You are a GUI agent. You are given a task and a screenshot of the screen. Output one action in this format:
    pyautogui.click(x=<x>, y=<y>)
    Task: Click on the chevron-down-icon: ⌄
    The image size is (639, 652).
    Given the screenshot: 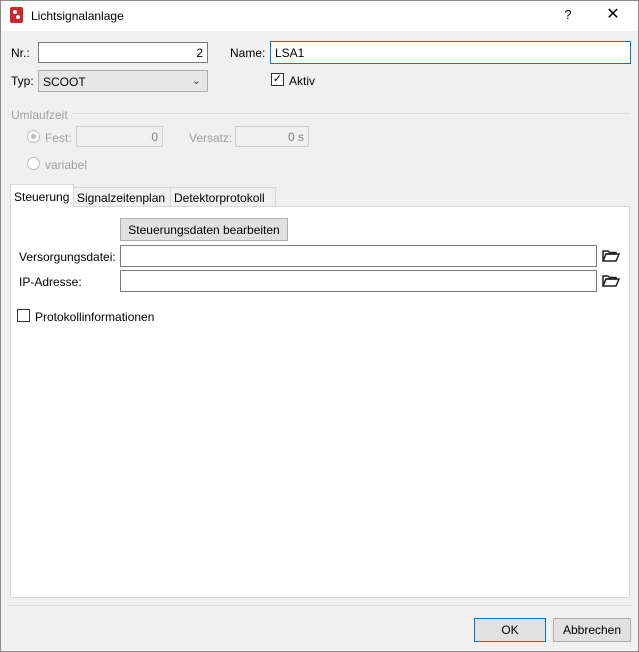 What is the action you would take?
    pyautogui.click(x=196, y=81)
    